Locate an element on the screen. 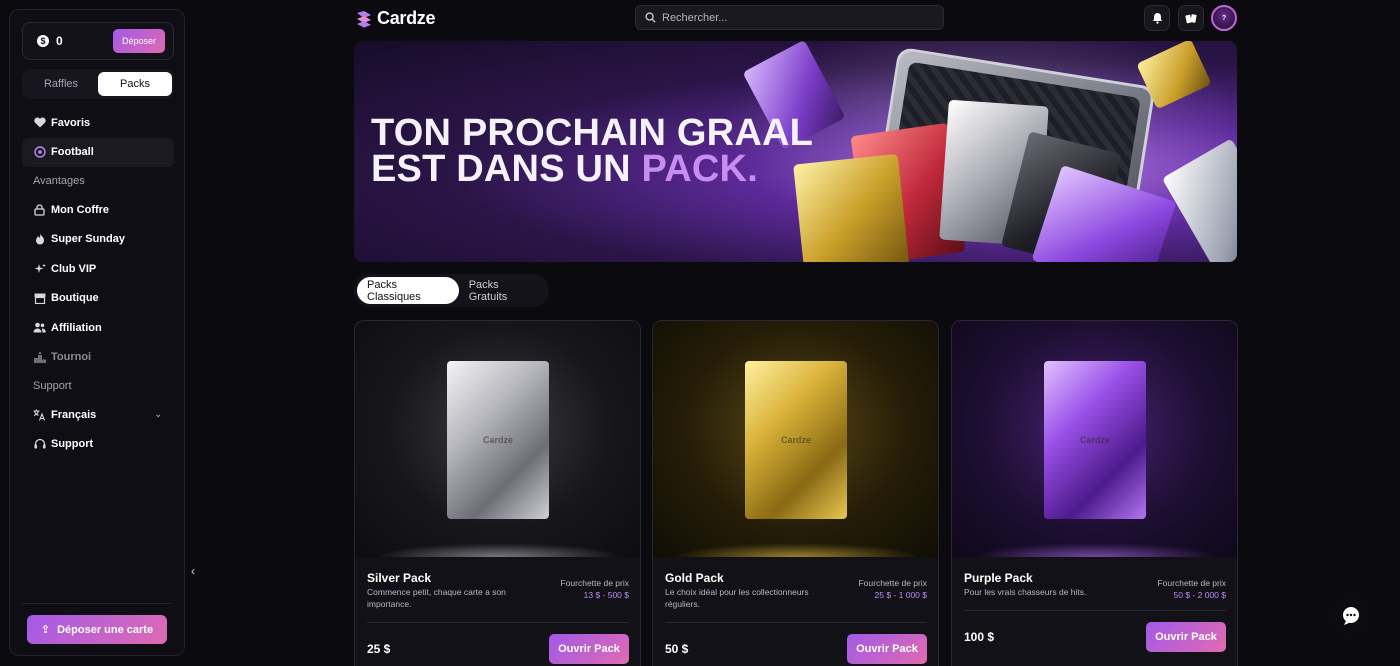  gold-pack-icon: Cardze is located at coordinates (796, 440).